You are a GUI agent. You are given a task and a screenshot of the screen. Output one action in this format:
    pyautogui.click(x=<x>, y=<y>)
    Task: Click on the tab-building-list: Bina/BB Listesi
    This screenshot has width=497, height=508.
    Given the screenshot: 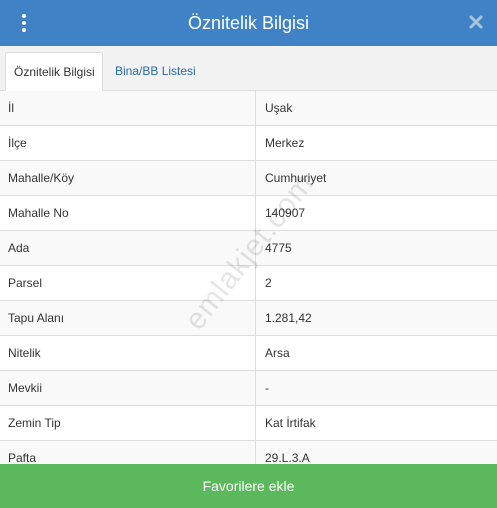 What is the action you would take?
    pyautogui.click(x=155, y=71)
    